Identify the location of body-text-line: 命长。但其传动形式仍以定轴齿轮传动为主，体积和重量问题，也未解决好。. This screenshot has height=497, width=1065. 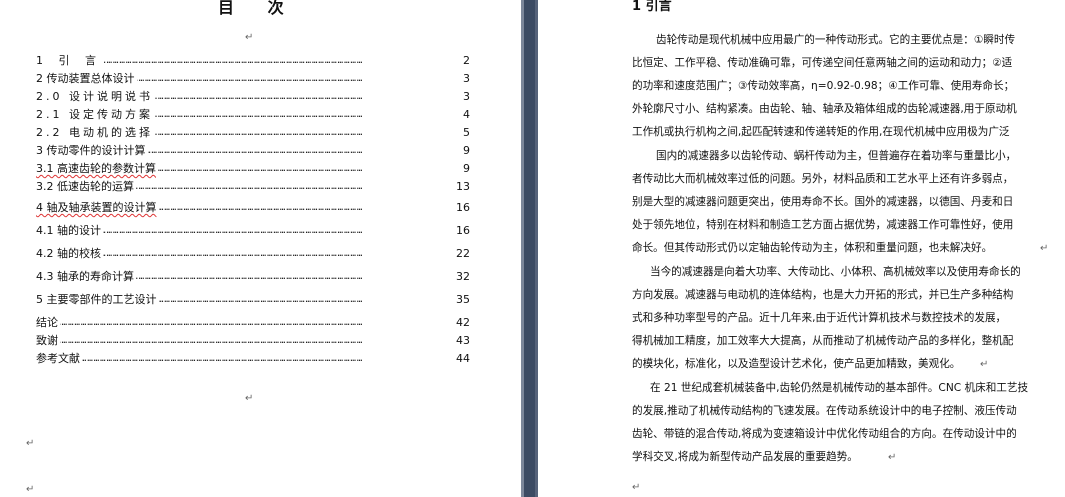
(812, 248).